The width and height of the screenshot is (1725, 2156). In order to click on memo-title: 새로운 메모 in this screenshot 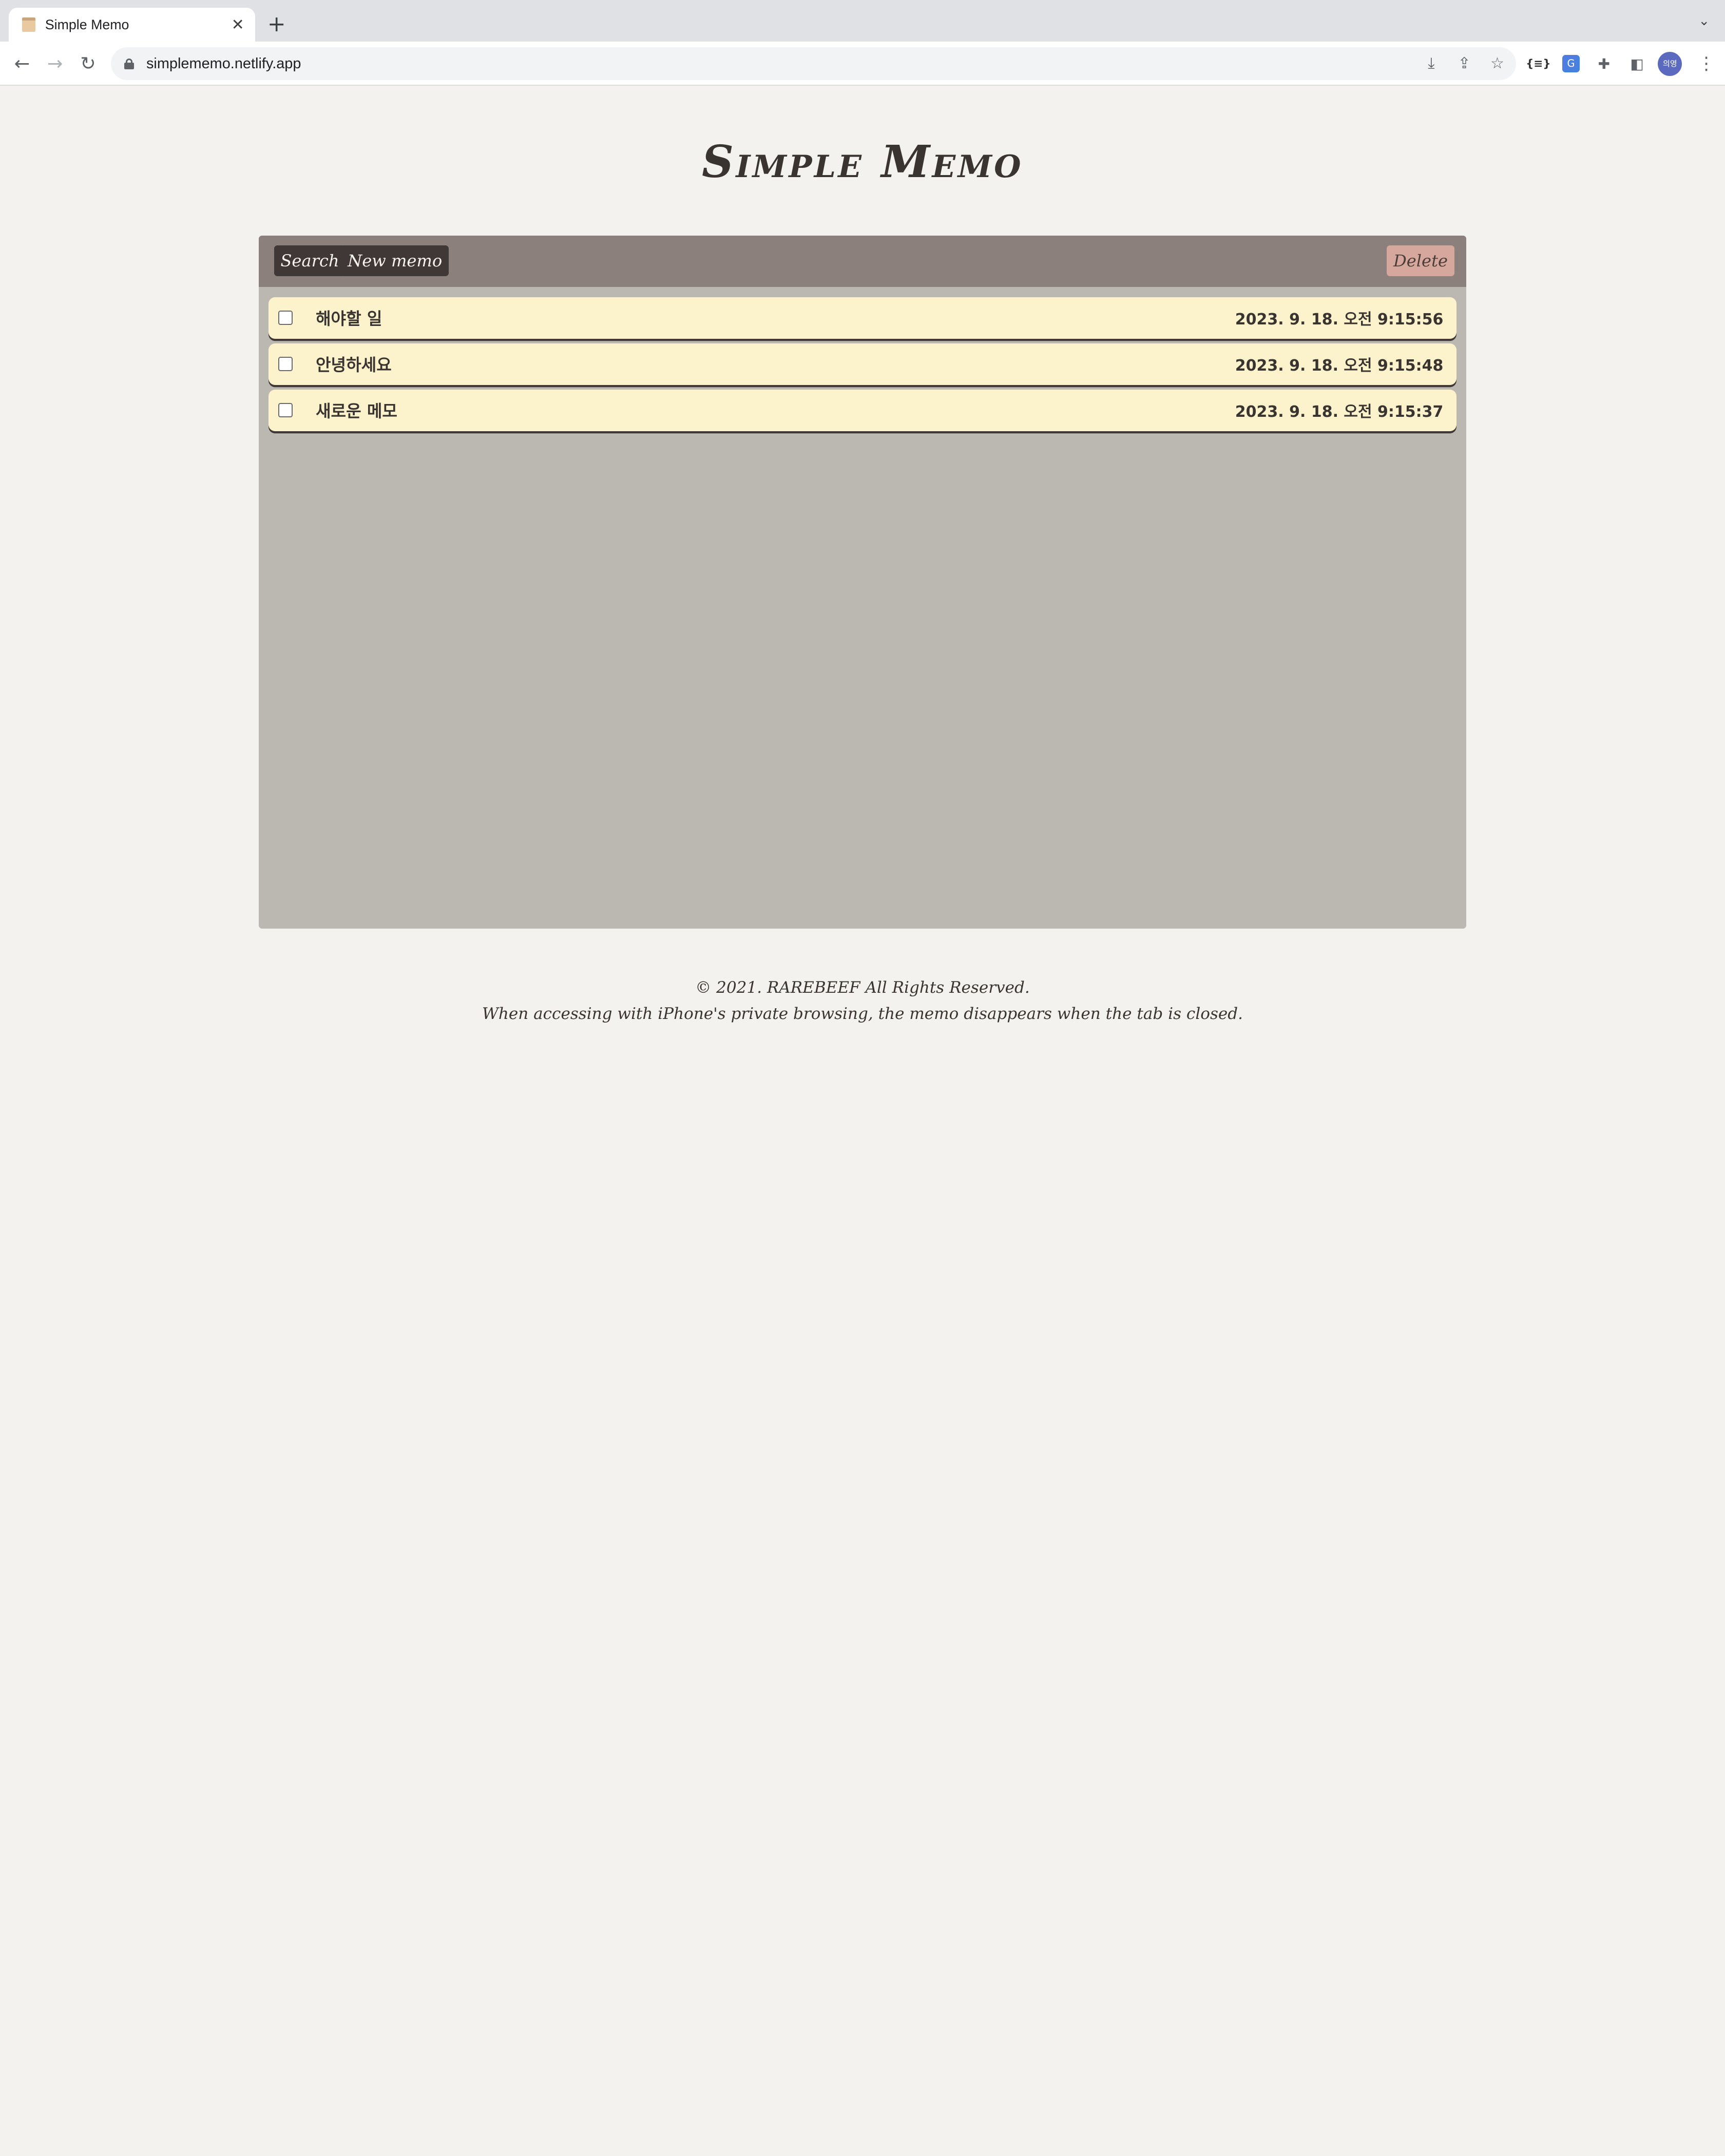, I will do `click(356, 410)`.